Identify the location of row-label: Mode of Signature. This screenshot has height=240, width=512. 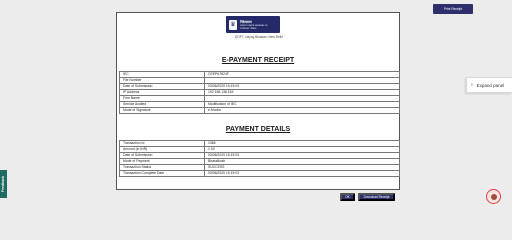
(162, 110).